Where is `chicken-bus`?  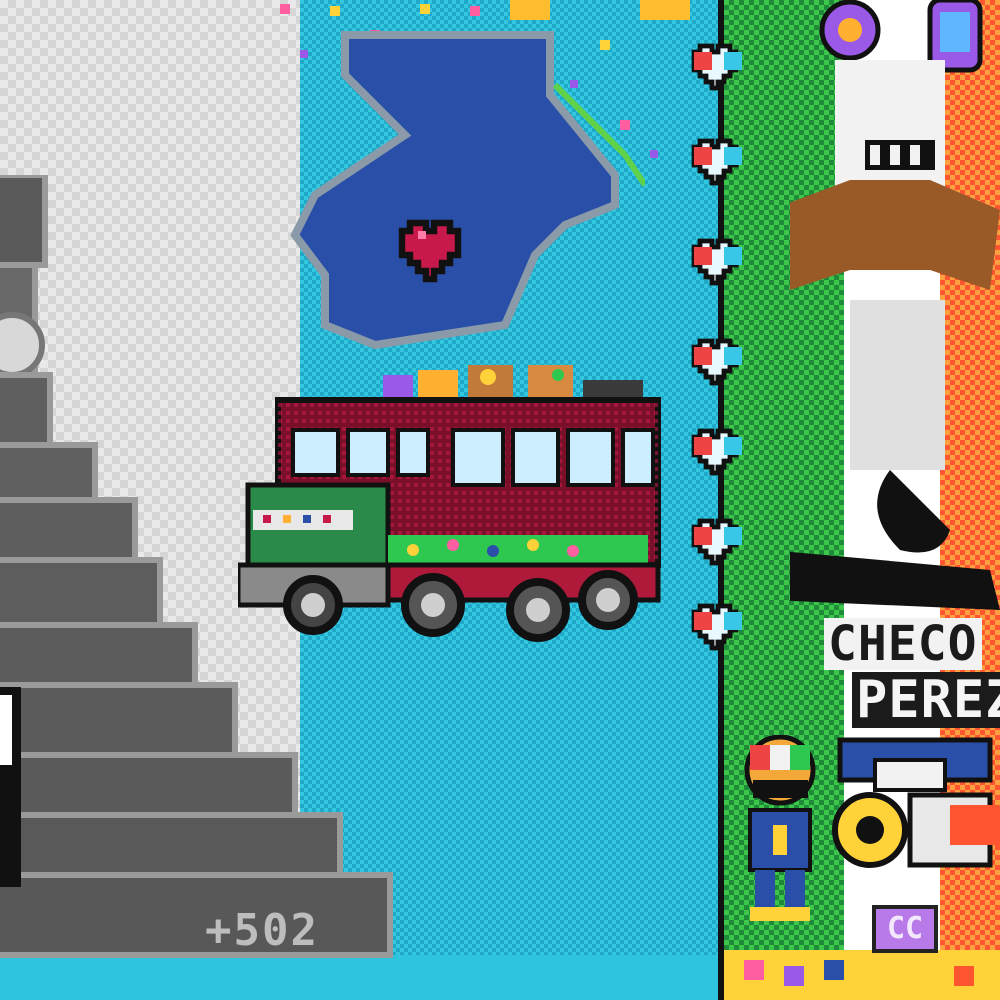
chicken-bus is located at coordinates (449, 503).